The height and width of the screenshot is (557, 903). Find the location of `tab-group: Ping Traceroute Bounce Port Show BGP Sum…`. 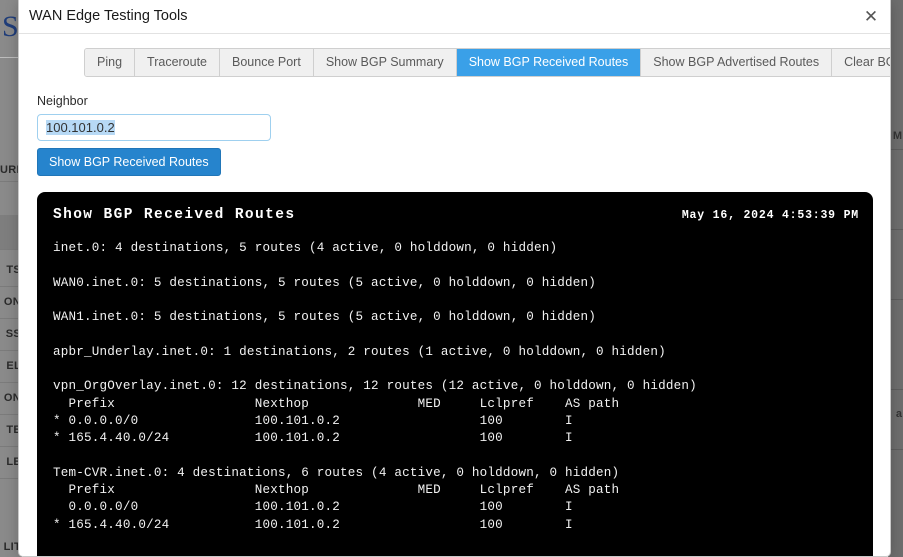

tab-group: Ping Traceroute Bounce Port Show BGP Sum… is located at coordinates (487, 62).